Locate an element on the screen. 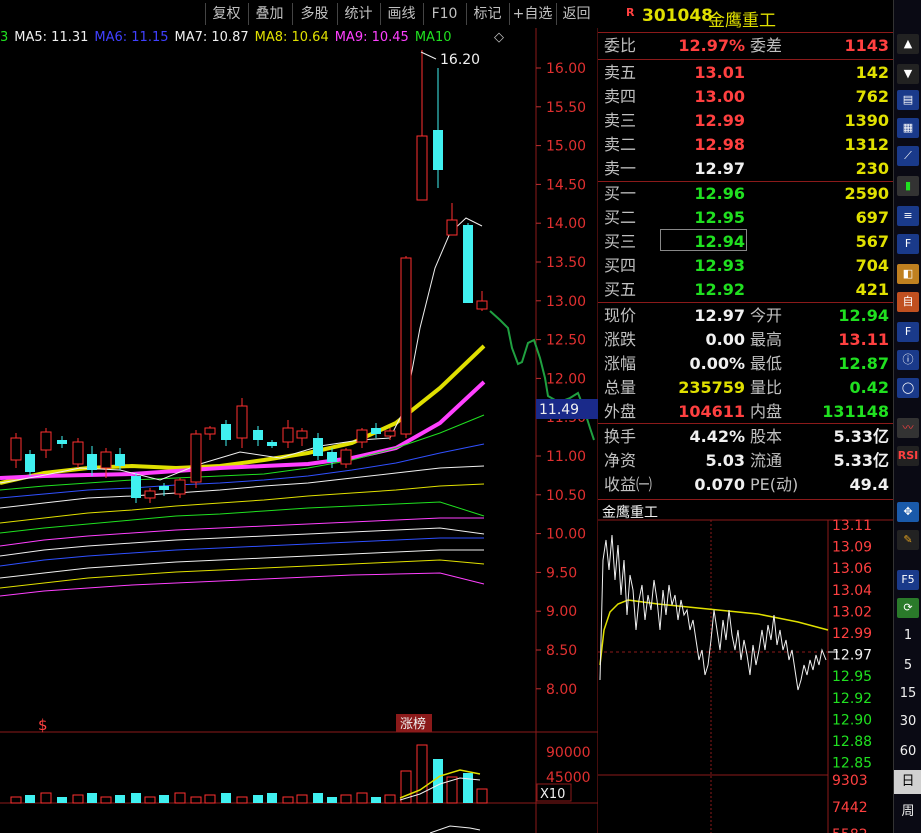  statistics-button: 统计 is located at coordinates (358, 14).